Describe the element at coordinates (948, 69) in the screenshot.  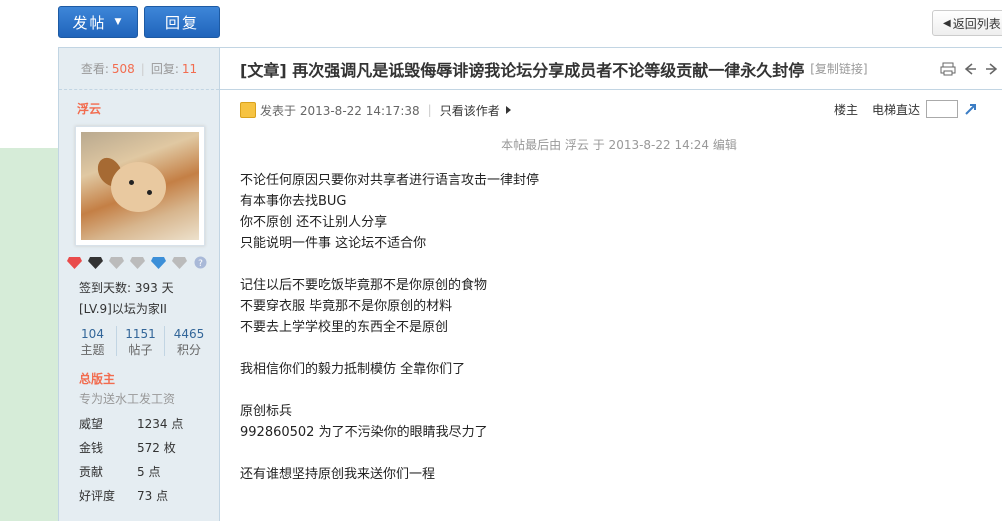
I see `print-icon` at that location.